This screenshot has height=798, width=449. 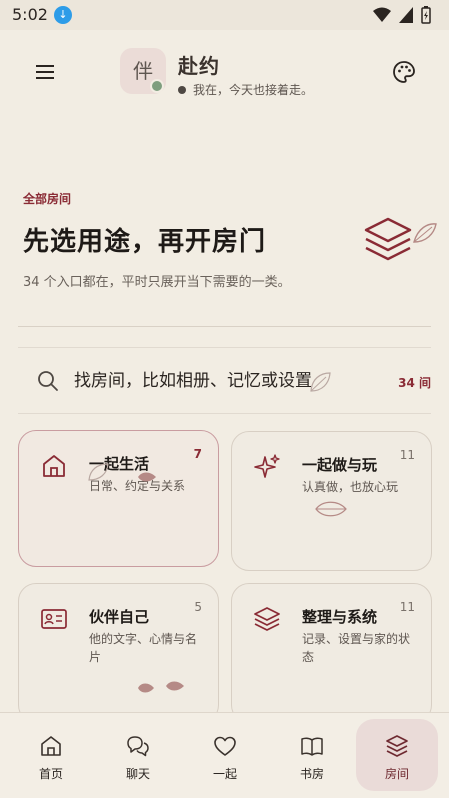 What do you see at coordinates (224, 381) in the screenshot?
I see `search-bar: 找房间，比如相册、记忆或设置 34 间` at bounding box center [224, 381].